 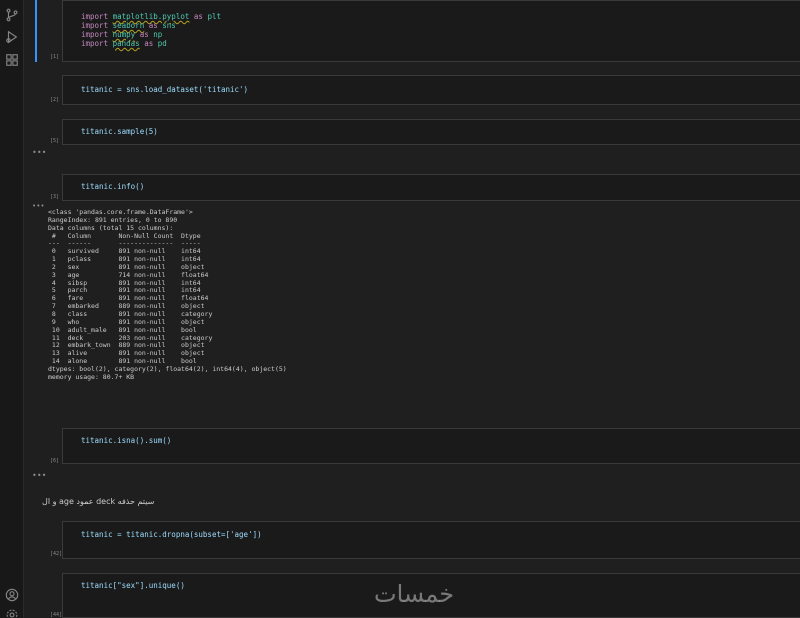 I want to click on code-line: import pandas as pd, so click(x=124, y=43).